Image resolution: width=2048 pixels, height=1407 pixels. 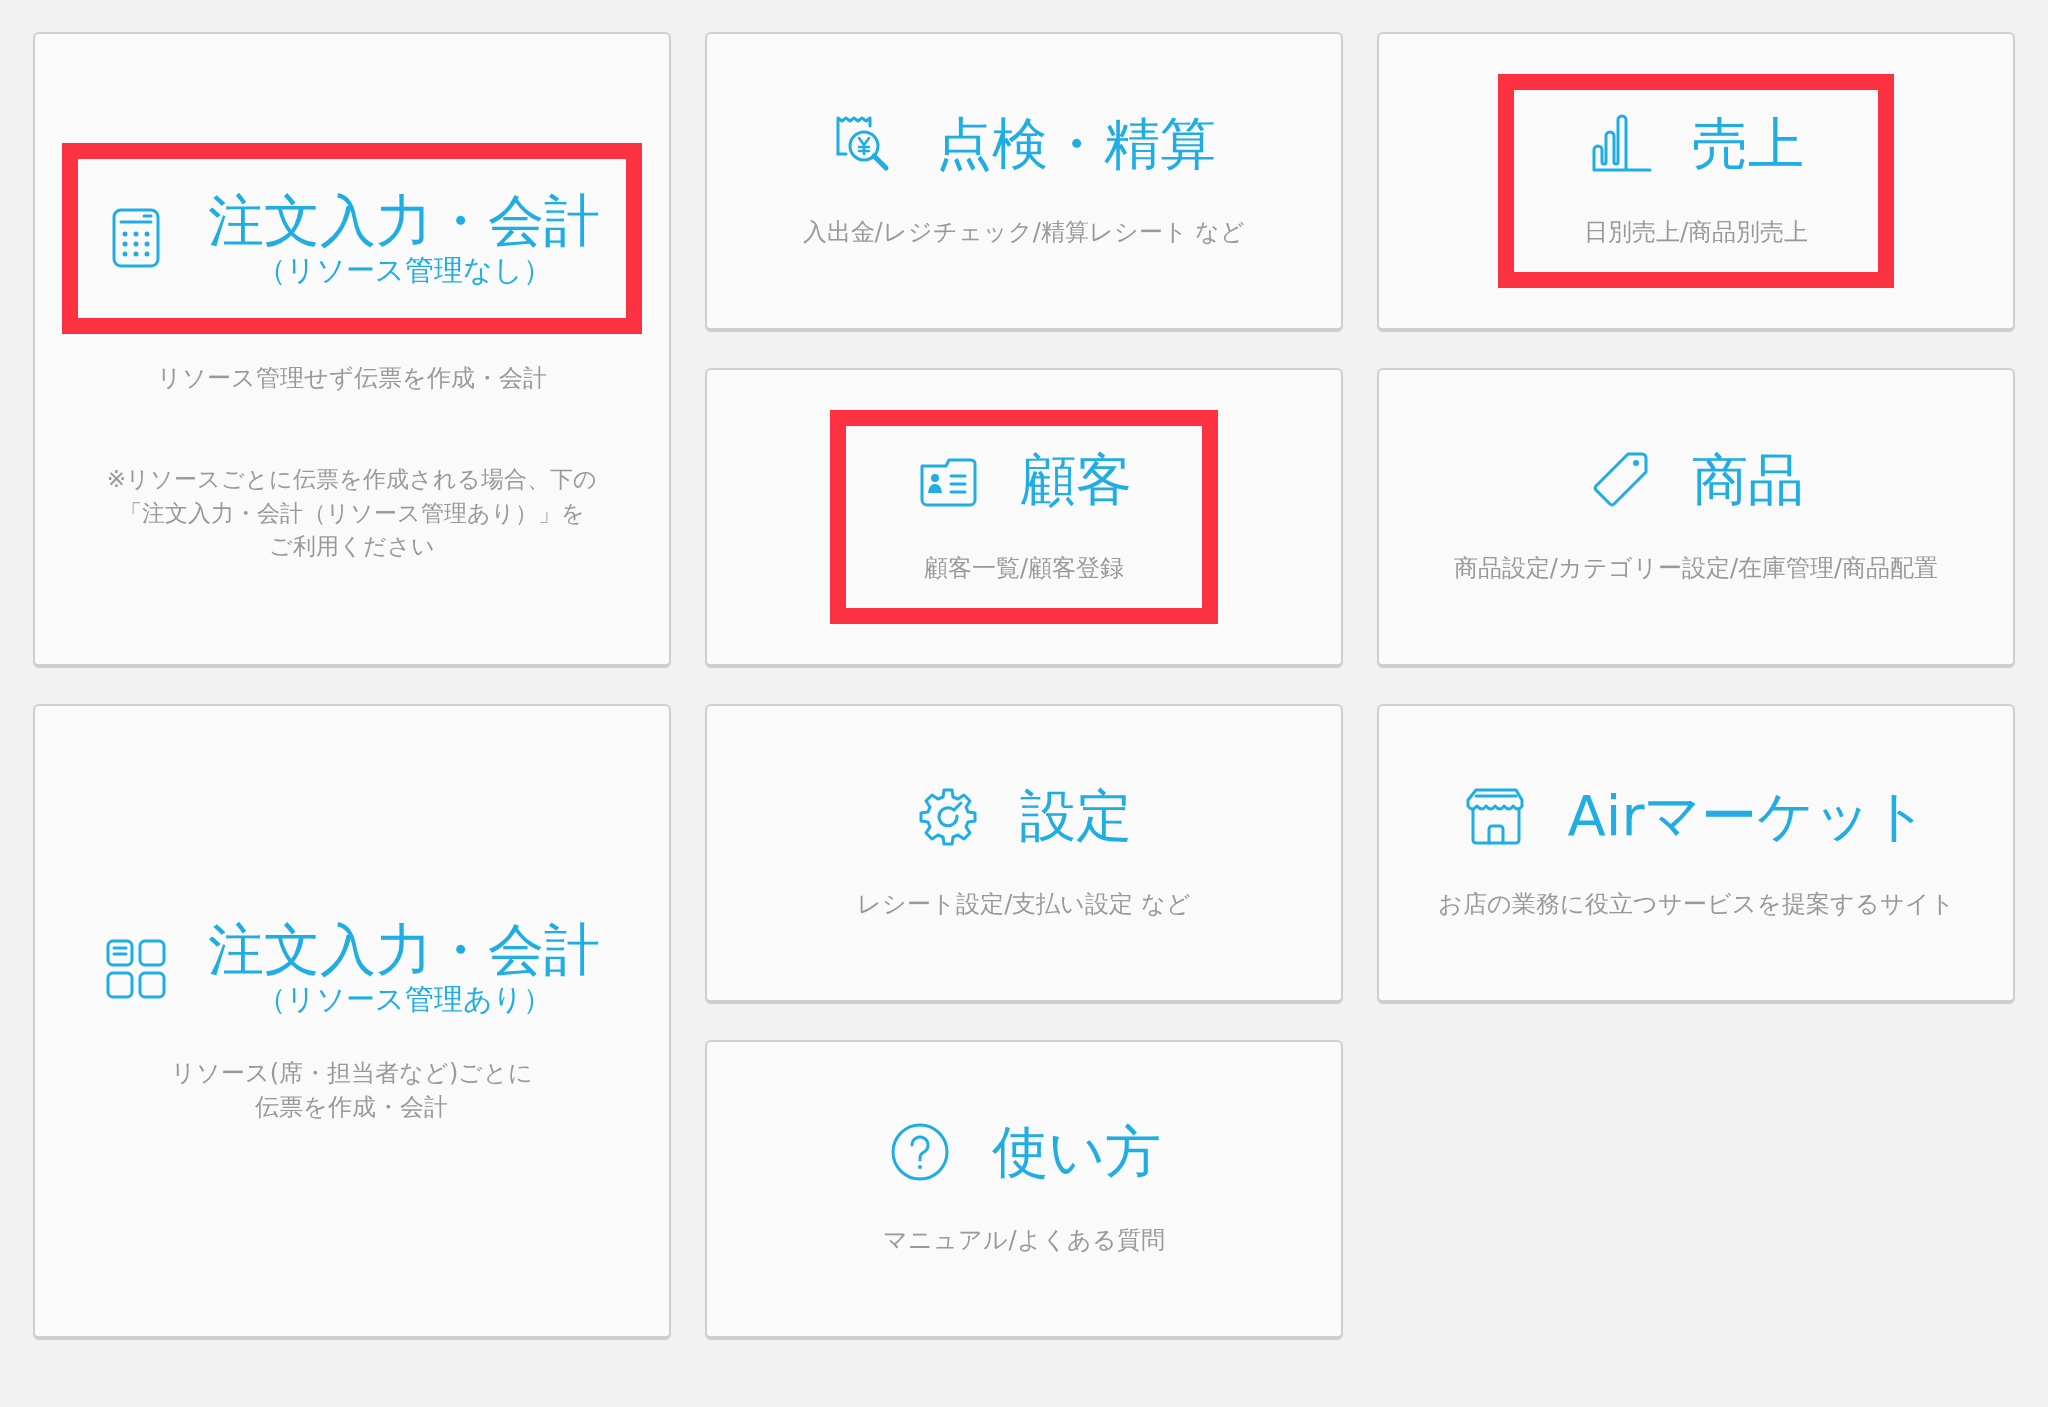 What do you see at coordinates (404, 270) in the screenshot?
I see `tile-subtitle: （リソース管理なし）` at bounding box center [404, 270].